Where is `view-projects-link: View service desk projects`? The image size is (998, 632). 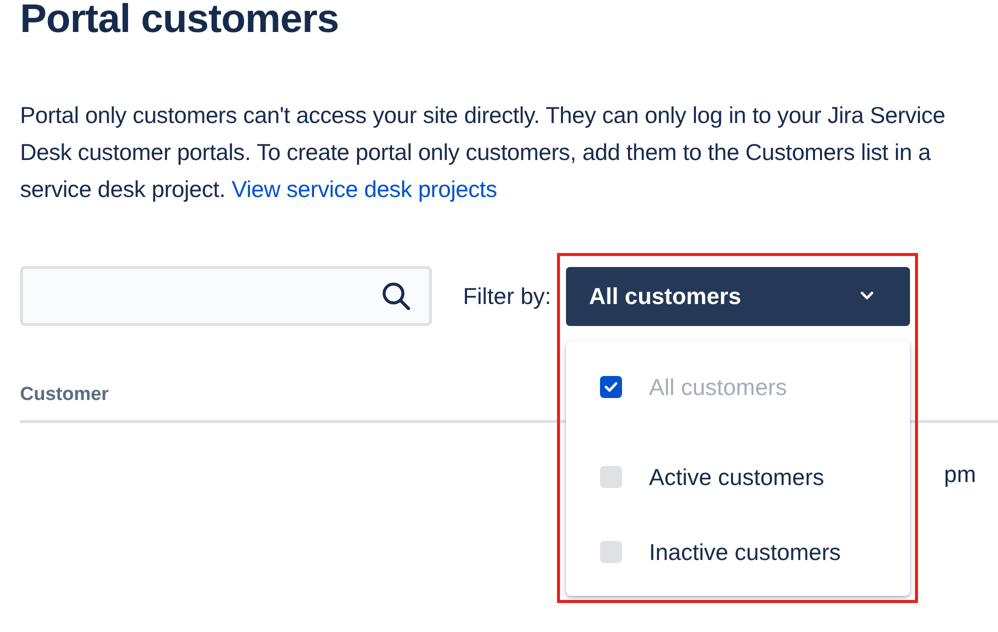
view-projects-link: View service desk projects is located at coordinates (365, 189).